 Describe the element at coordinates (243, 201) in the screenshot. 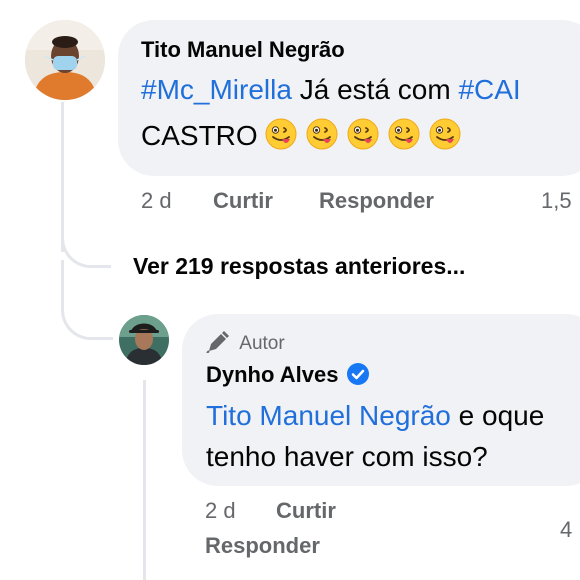

I see `like-button: Curtir` at that location.